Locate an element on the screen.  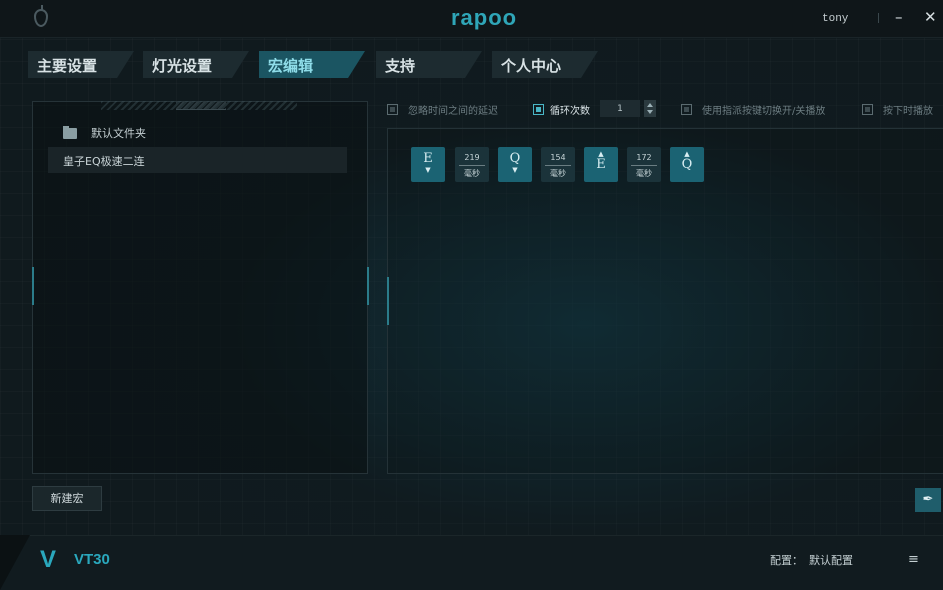
mouse-icon is located at coordinates (41, 16).